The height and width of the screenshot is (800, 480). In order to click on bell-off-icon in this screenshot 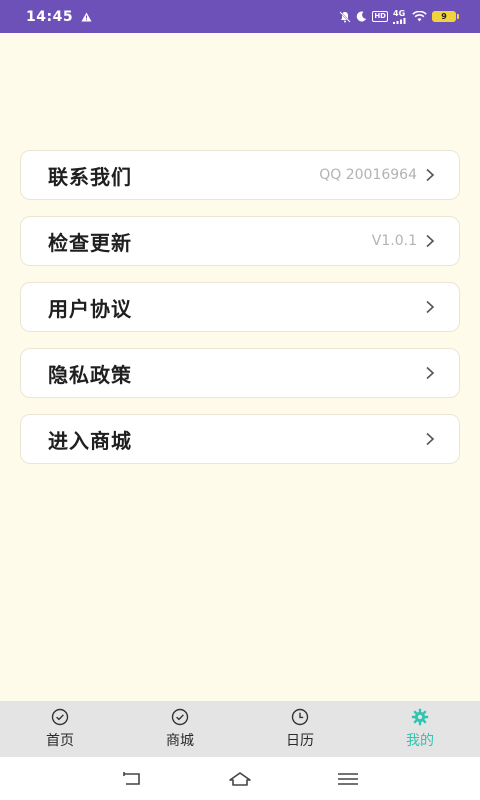, I will do `click(345, 16)`.